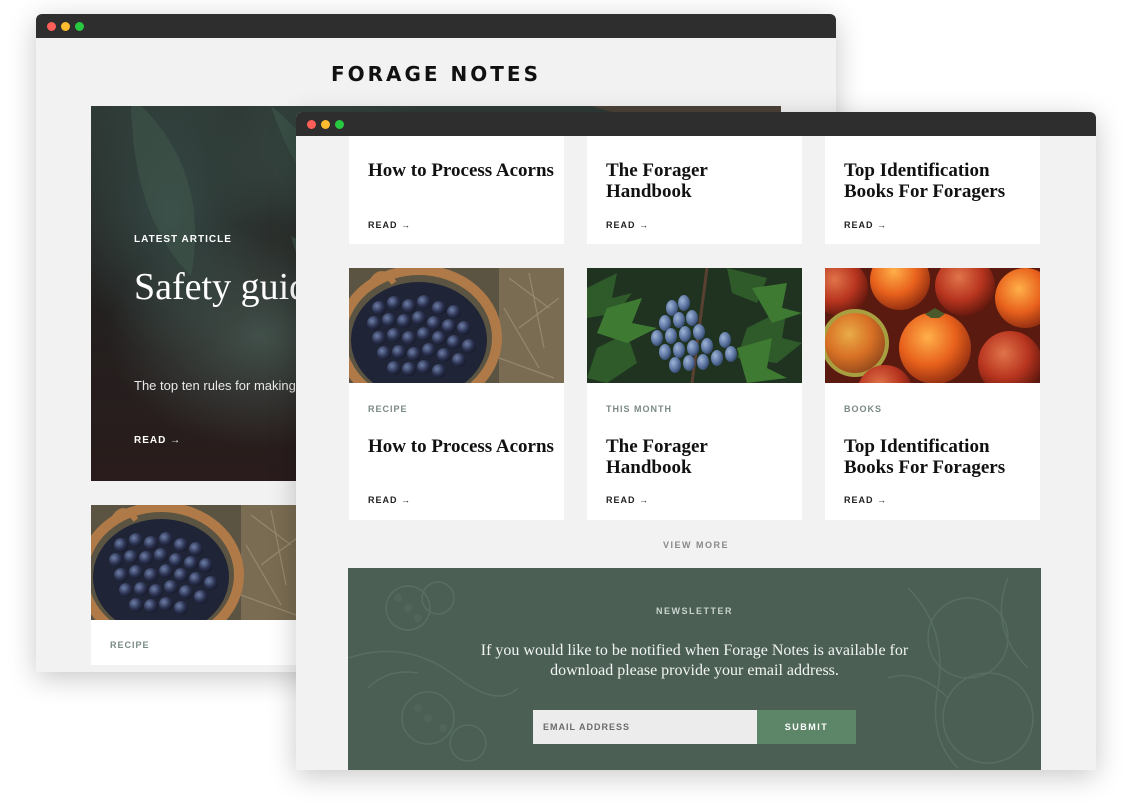 This screenshot has height=810, width=1132. Describe the element at coordinates (932, 325) in the screenshot. I see `card-image-persimmons` at that location.